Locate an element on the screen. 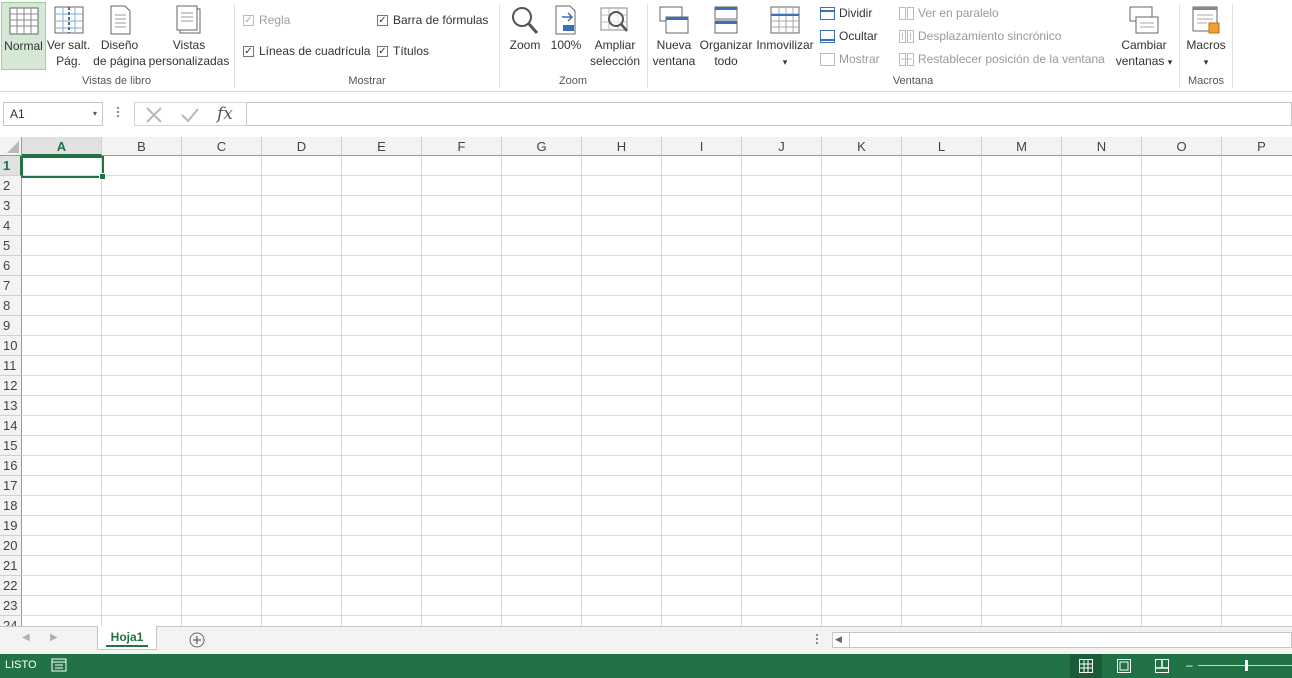 The width and height of the screenshot is (1292, 678). page-layout-label-line1: Diseño is located at coordinates (119, 45).